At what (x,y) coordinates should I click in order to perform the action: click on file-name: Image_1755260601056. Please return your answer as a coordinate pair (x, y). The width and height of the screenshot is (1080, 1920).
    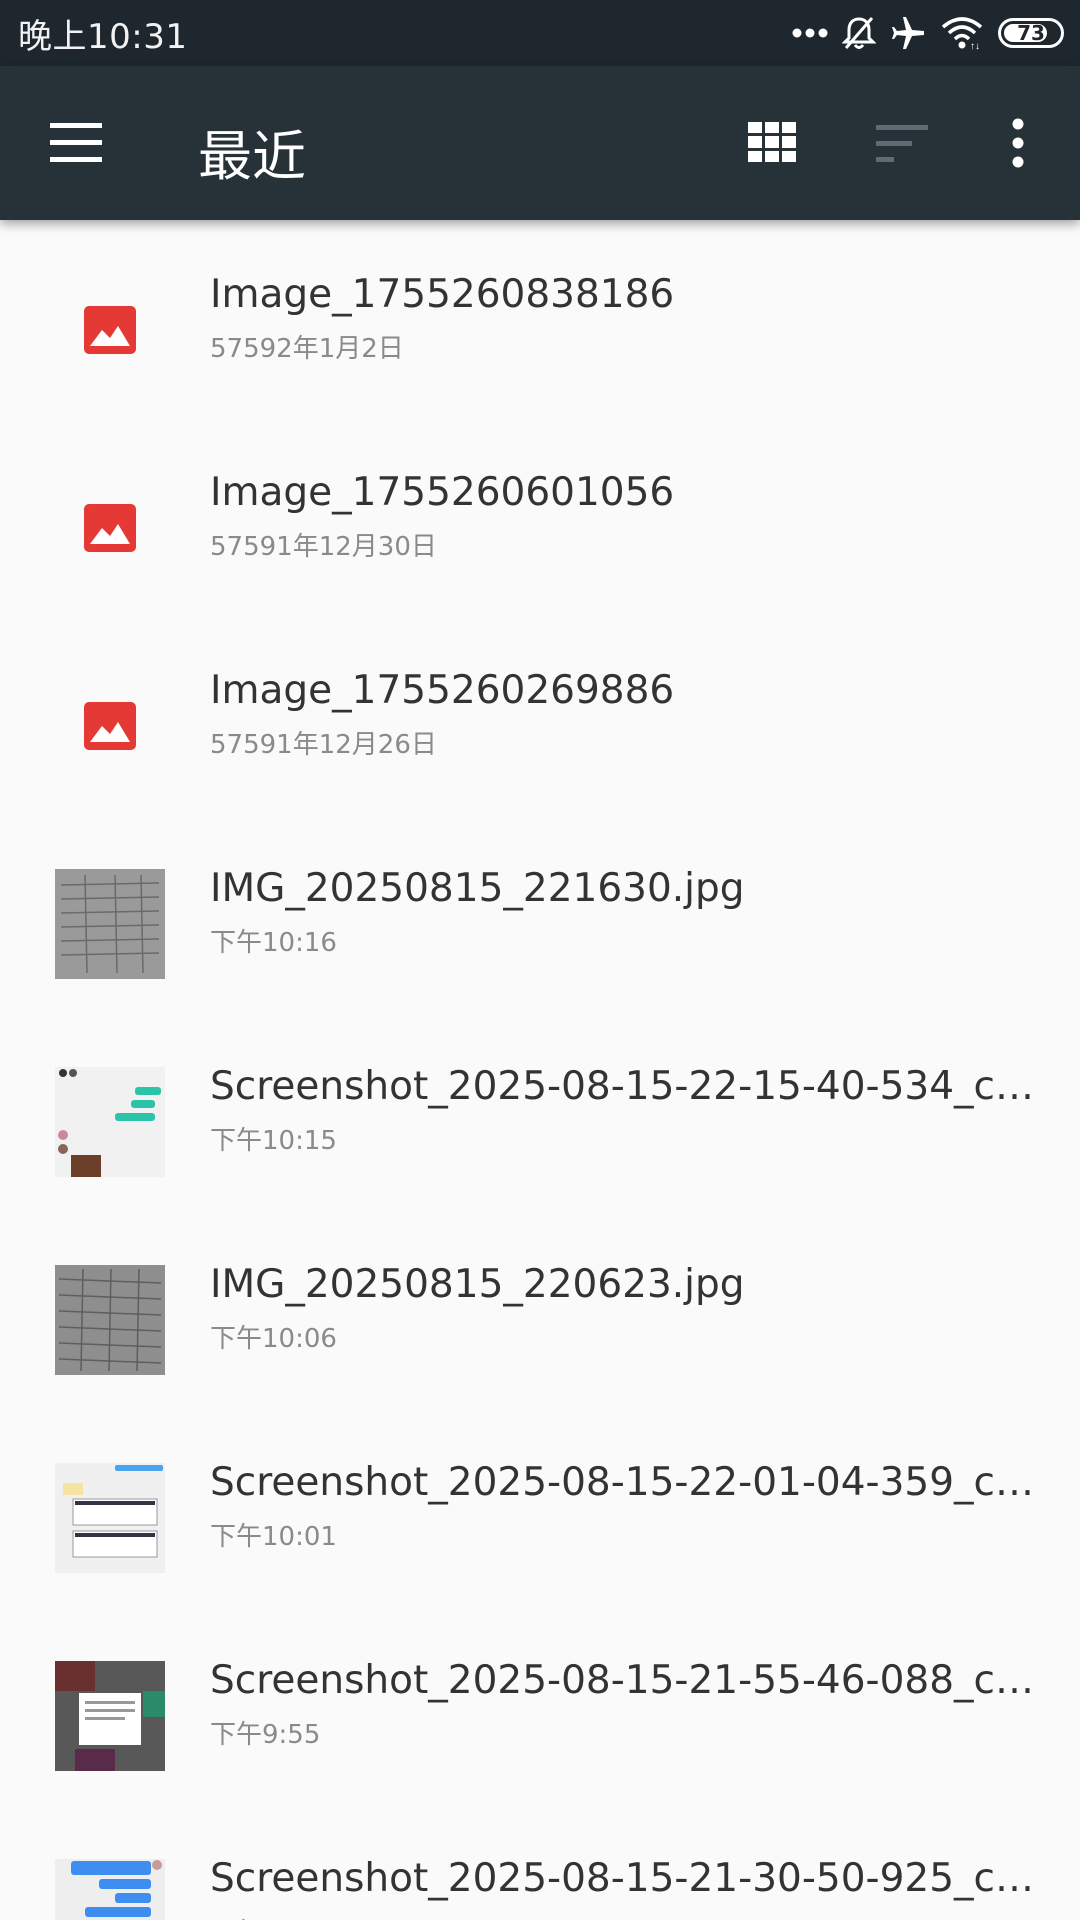
    Looking at the image, I should click on (442, 492).